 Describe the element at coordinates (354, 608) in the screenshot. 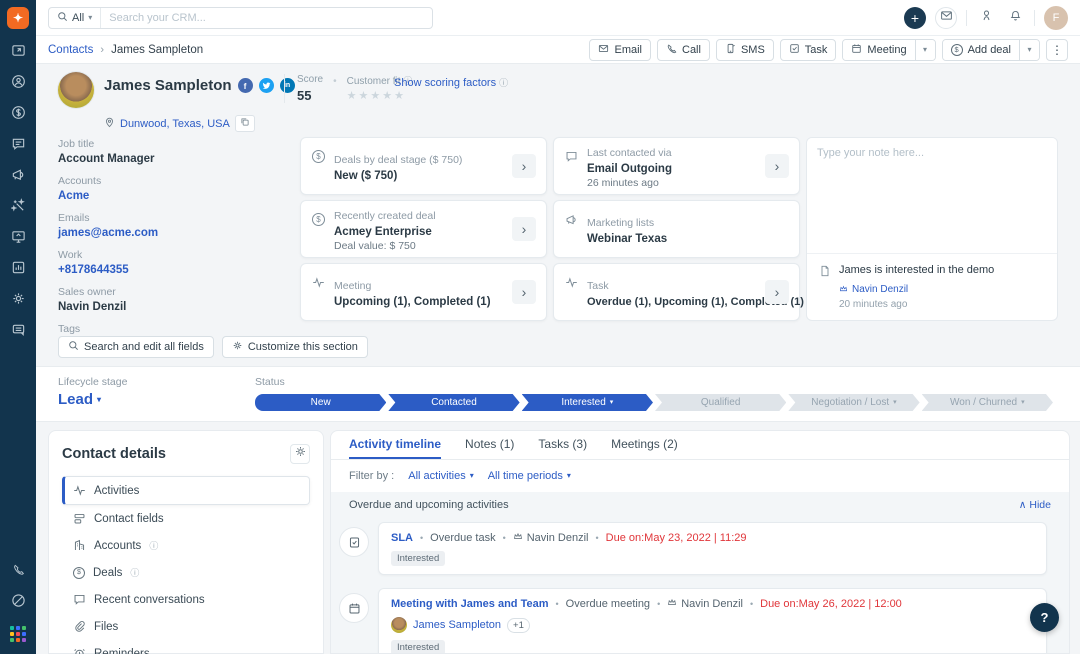

I see `calendar-icon` at that location.